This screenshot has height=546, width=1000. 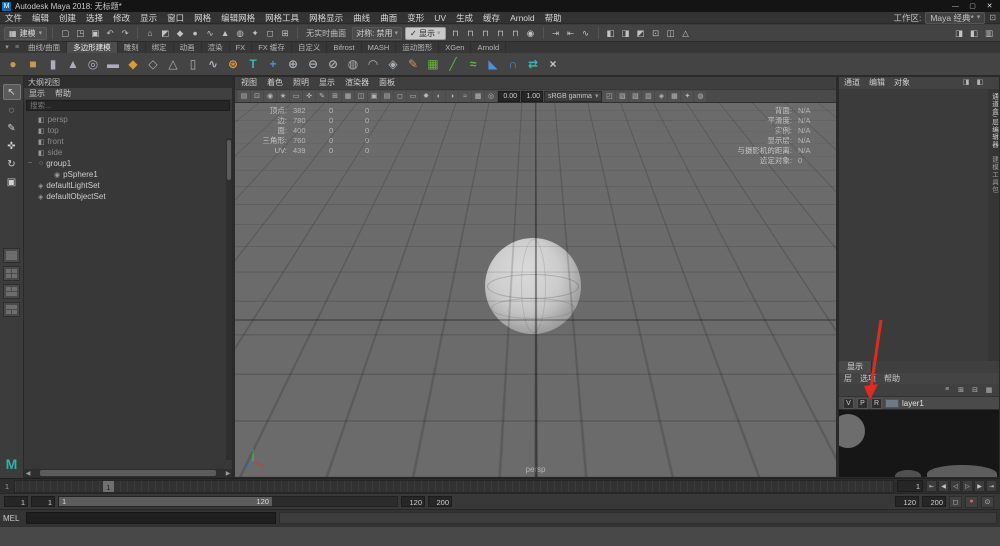 What do you see at coordinates (327, 83) in the screenshot?
I see `viewport-menu-item: 显示` at bounding box center [327, 83].